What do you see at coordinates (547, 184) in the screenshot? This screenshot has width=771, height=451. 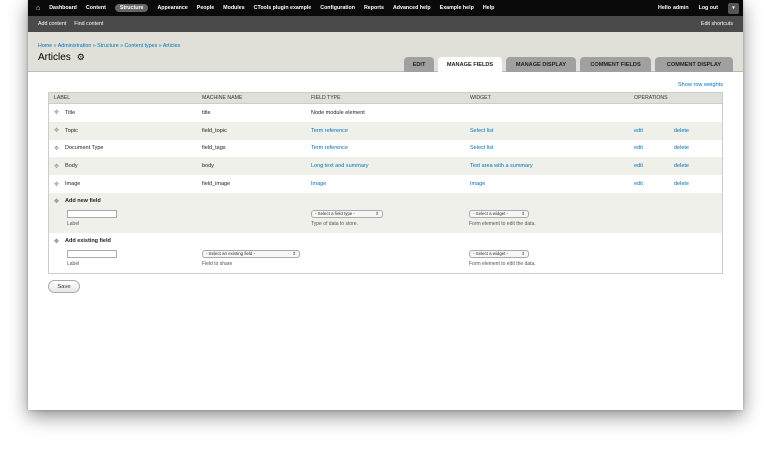 I see `row-widget: Image` at bounding box center [547, 184].